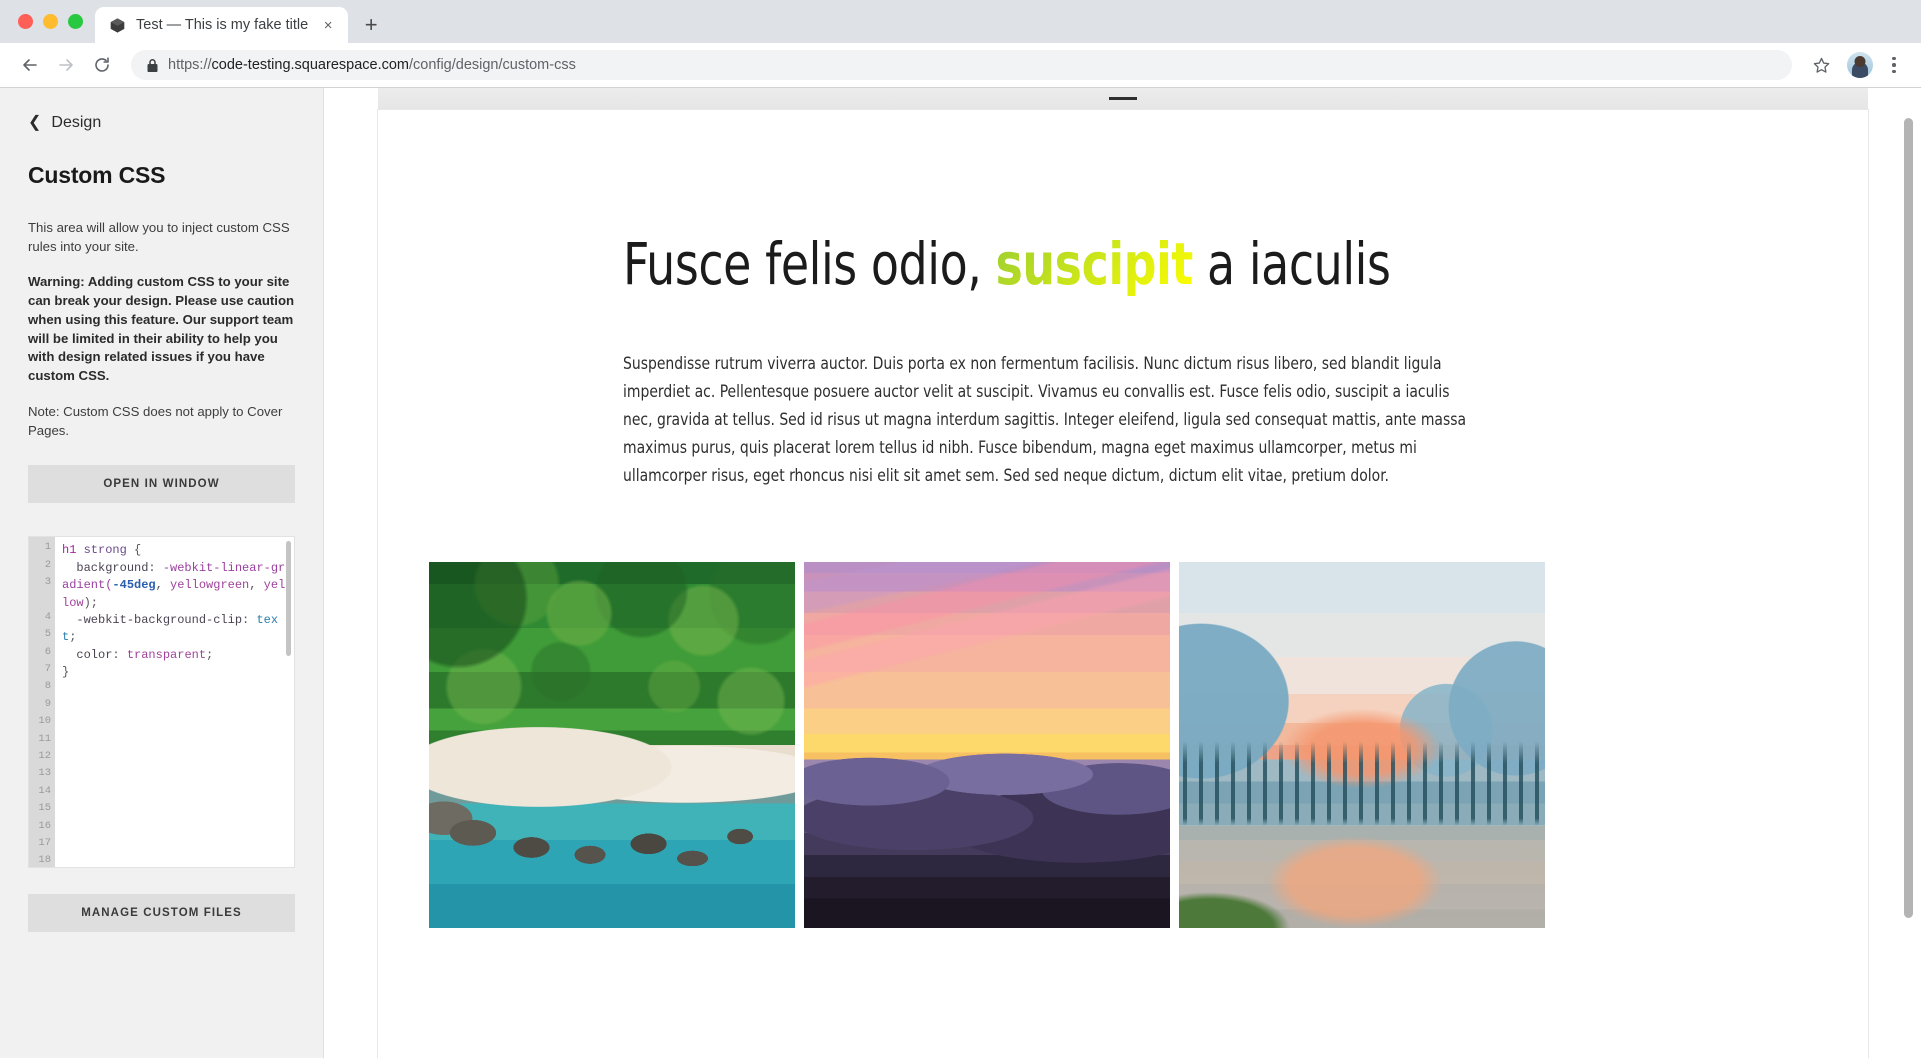  Describe the element at coordinates (94, 654) in the screenshot. I see `code-token-prop-color: color` at that location.